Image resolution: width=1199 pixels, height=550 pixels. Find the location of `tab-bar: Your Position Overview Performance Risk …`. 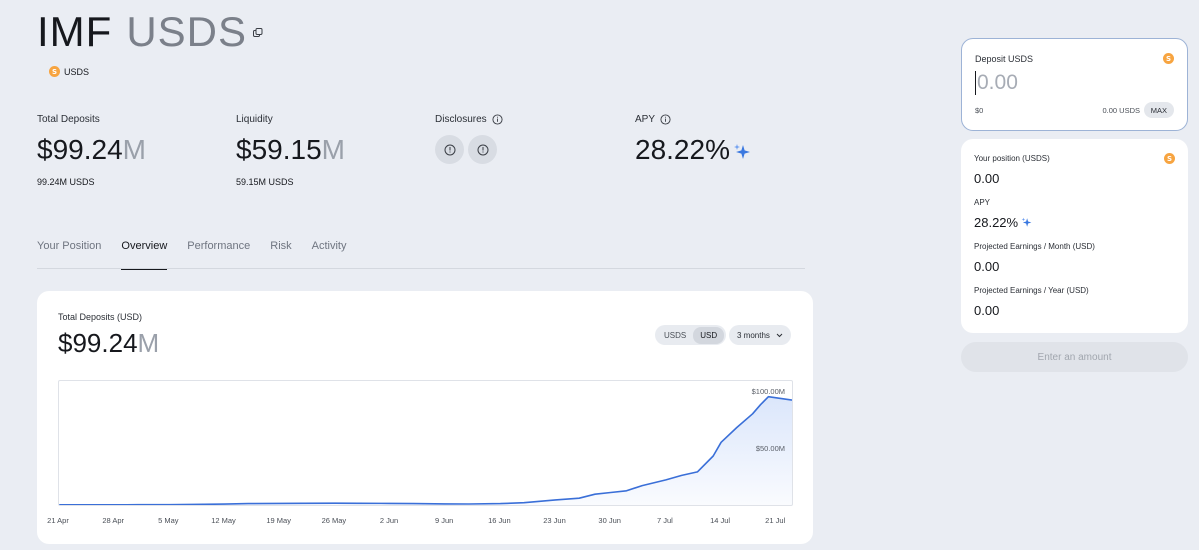

tab-bar: Your Position Overview Performance Risk … is located at coordinates (421, 255).